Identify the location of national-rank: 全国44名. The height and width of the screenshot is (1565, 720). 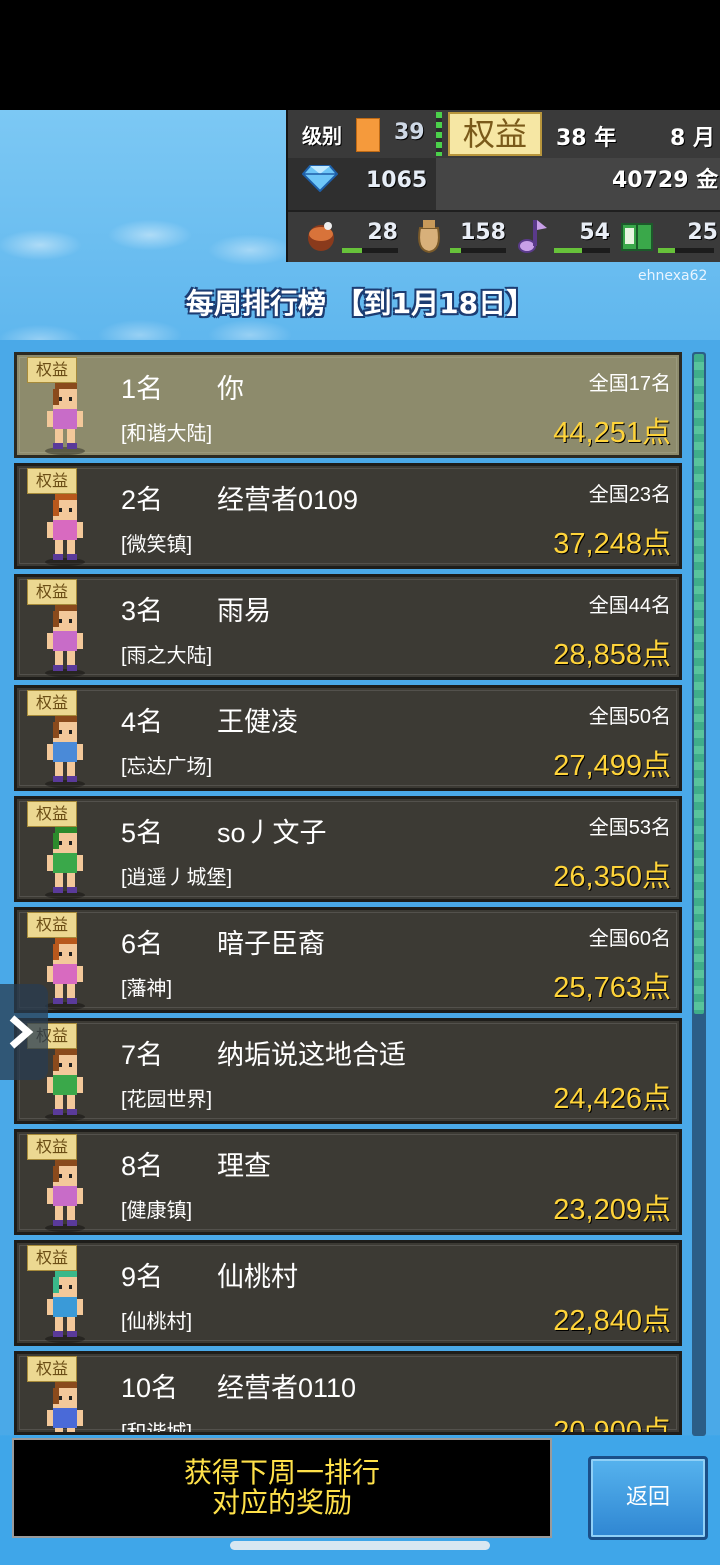
(629, 606).